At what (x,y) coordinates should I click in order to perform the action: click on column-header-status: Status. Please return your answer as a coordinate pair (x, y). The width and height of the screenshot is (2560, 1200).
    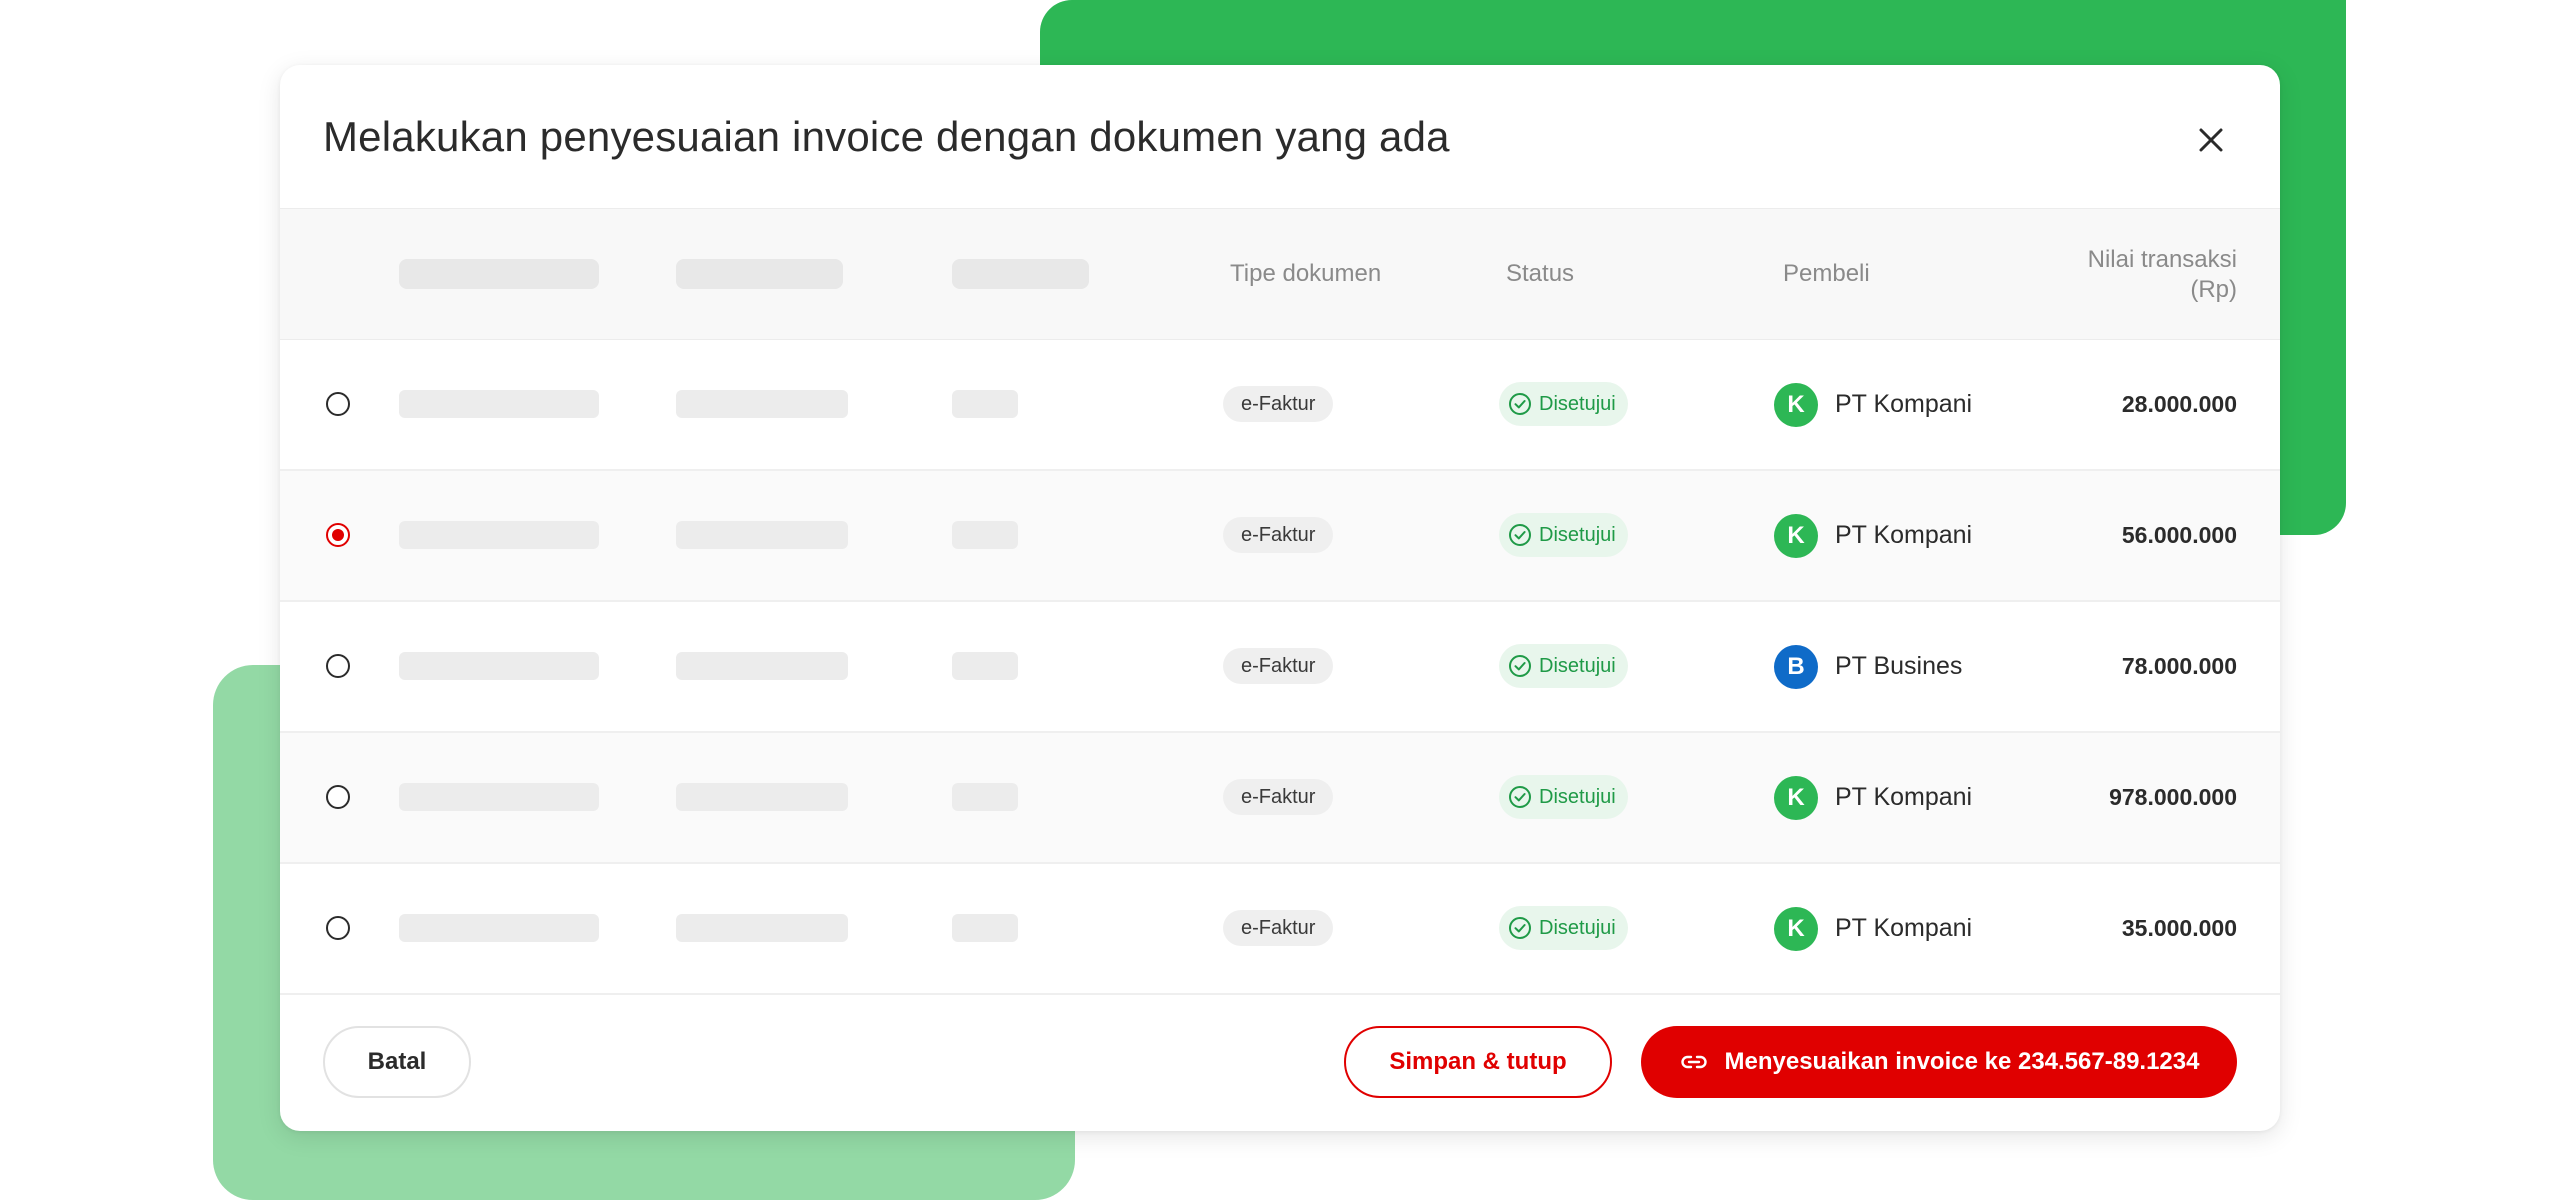
    Looking at the image, I should click on (1540, 273).